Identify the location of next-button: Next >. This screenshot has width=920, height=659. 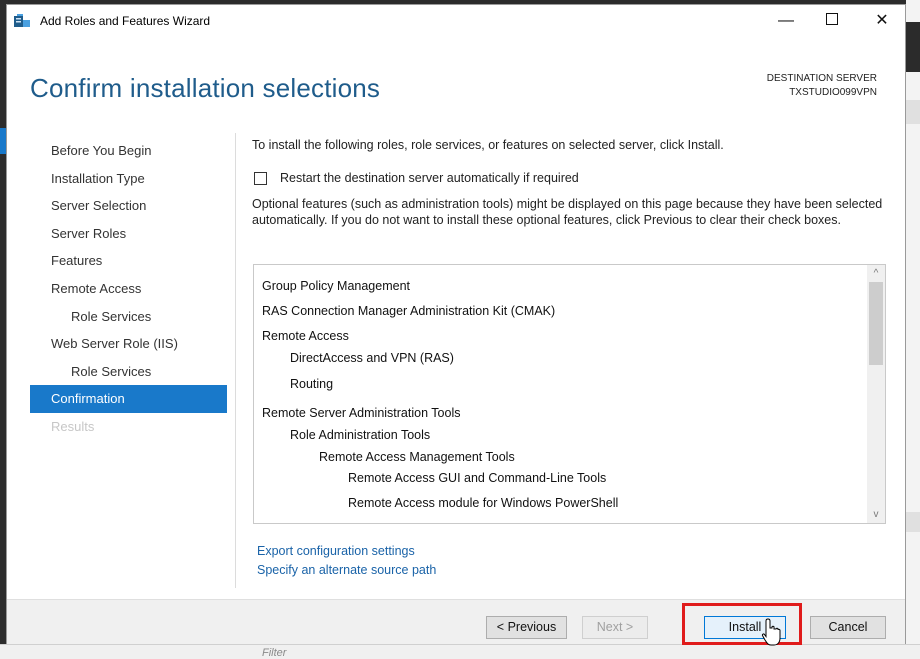
(615, 627).